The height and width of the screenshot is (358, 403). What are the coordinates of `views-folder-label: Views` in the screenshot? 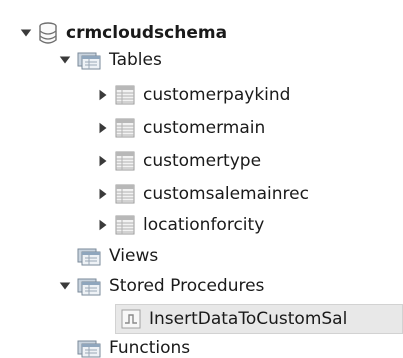 It's located at (134, 256).